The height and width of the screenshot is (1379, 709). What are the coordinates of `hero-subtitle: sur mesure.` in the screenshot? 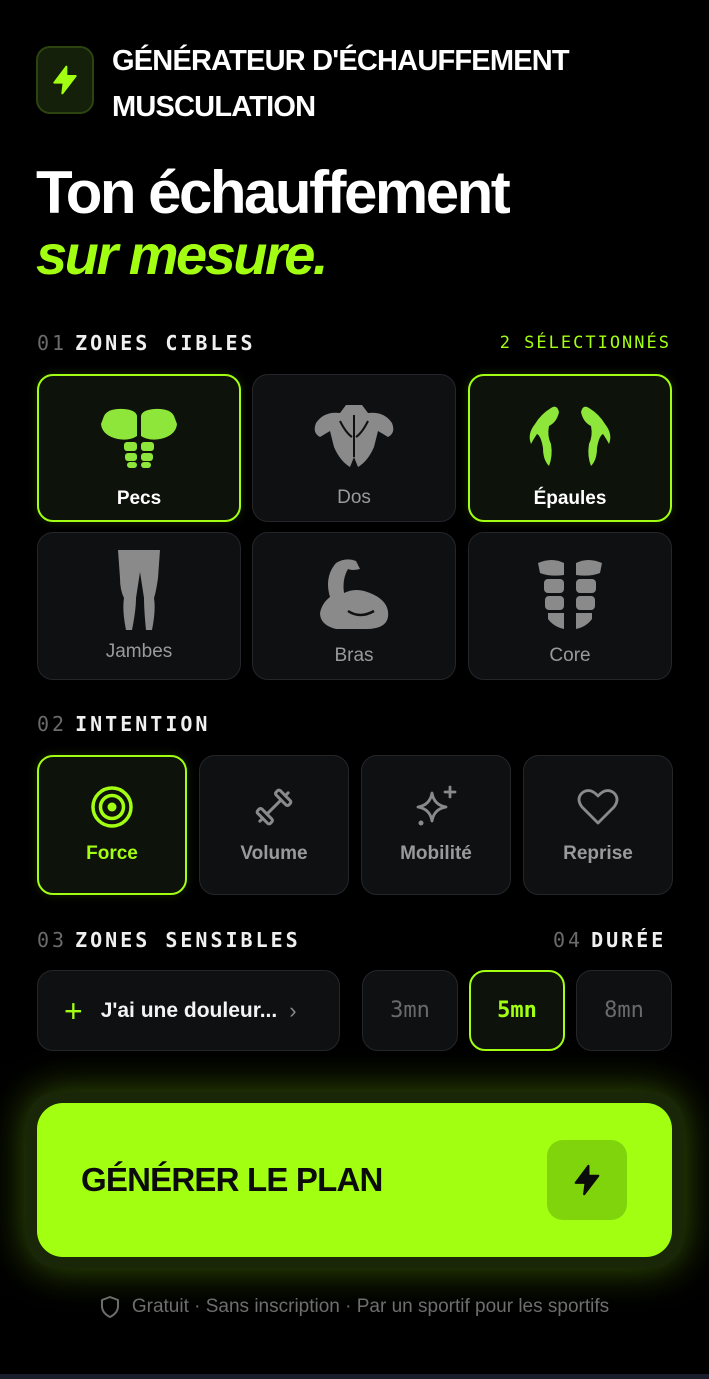 It's located at (182, 254).